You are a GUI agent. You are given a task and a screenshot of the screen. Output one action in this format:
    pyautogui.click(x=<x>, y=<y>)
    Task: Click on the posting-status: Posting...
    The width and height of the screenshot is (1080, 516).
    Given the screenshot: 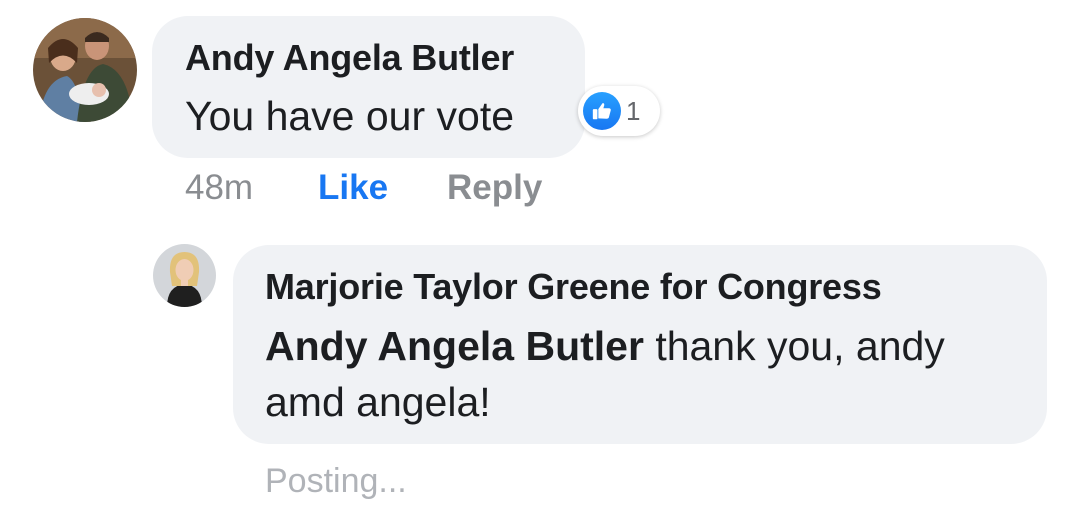 What is the action you would take?
    pyautogui.click(x=336, y=481)
    